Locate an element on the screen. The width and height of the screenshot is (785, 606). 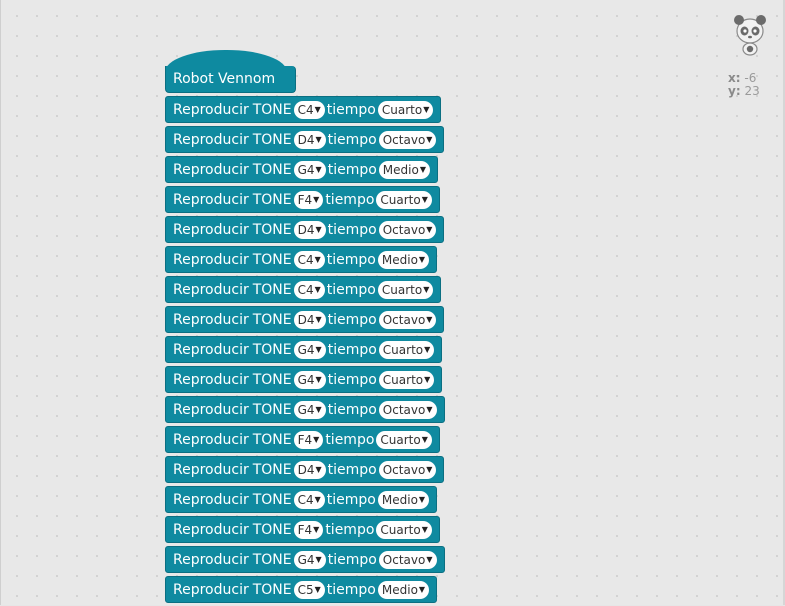
hat-block: Robot Vennom is located at coordinates (230, 79).